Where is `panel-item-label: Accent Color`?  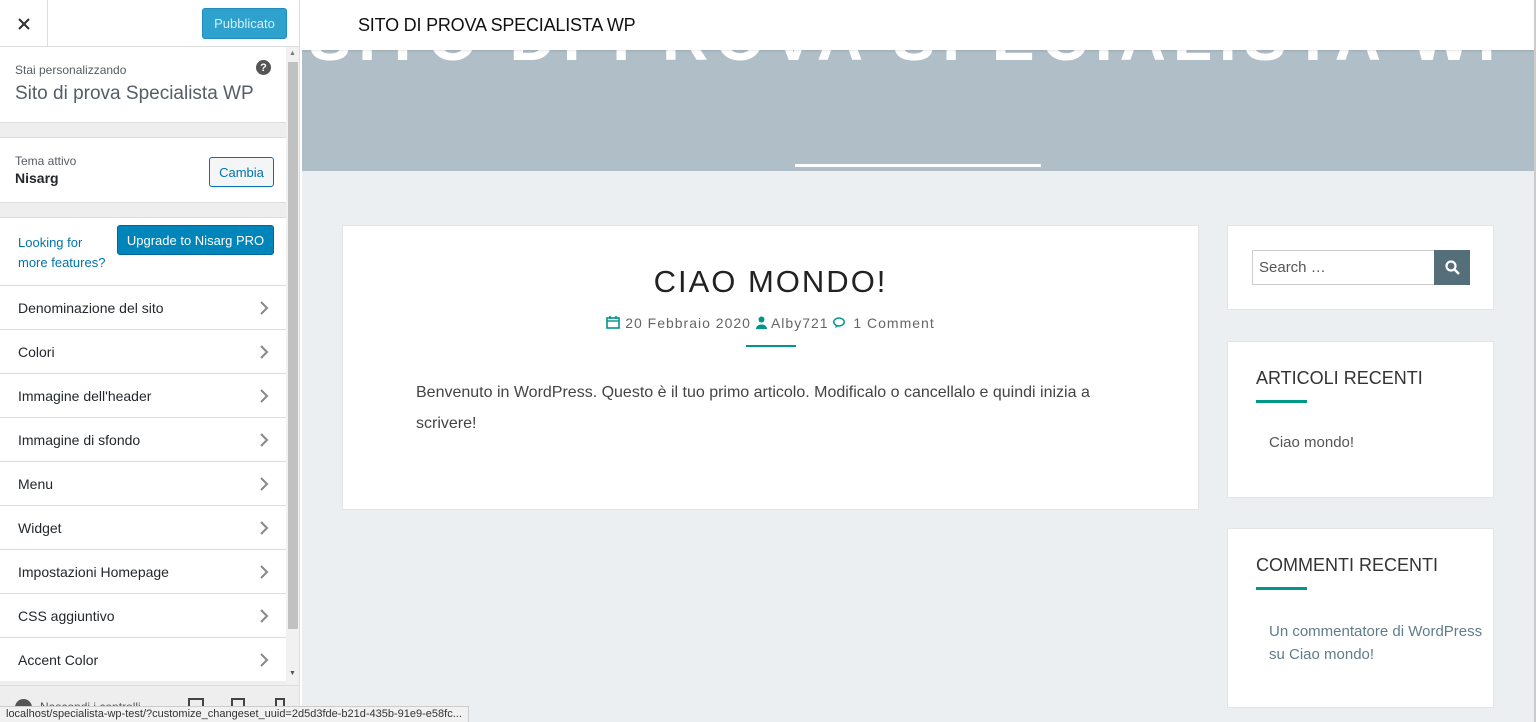
panel-item-label: Accent Color is located at coordinates (58, 659).